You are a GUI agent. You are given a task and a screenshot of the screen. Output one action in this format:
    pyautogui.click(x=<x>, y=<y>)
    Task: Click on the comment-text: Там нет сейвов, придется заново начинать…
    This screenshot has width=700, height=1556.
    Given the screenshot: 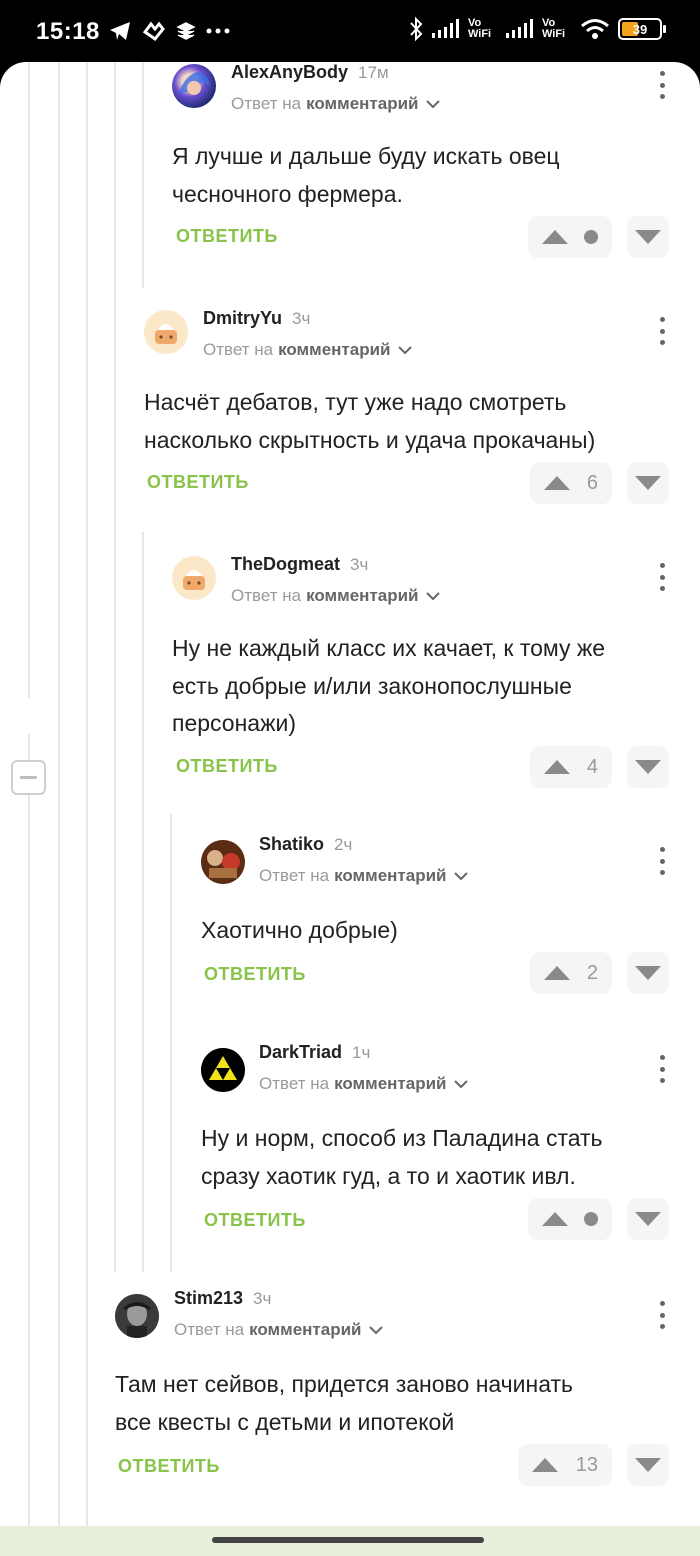 What is the action you would take?
    pyautogui.click(x=344, y=1403)
    